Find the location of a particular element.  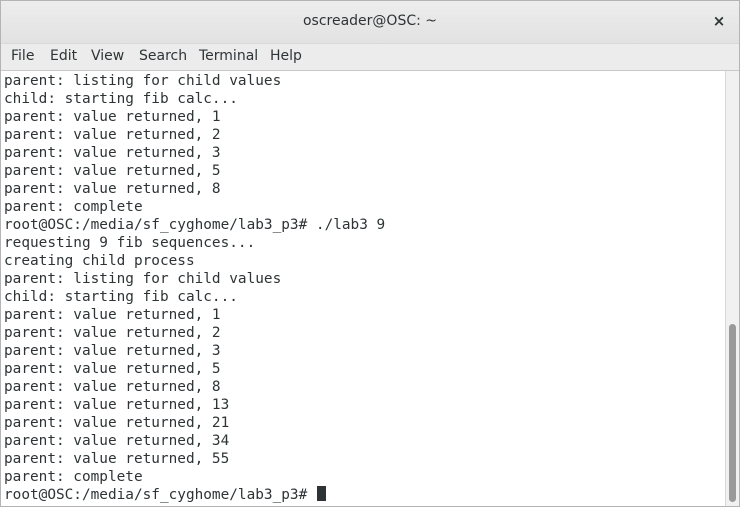

menu-help: Help is located at coordinates (286, 56).